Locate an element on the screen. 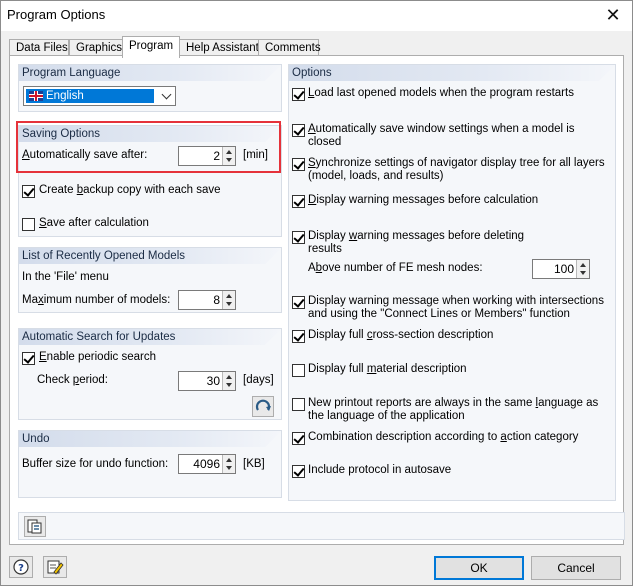  undo-buffer-label: Buffer size for undo function: is located at coordinates (95, 464).